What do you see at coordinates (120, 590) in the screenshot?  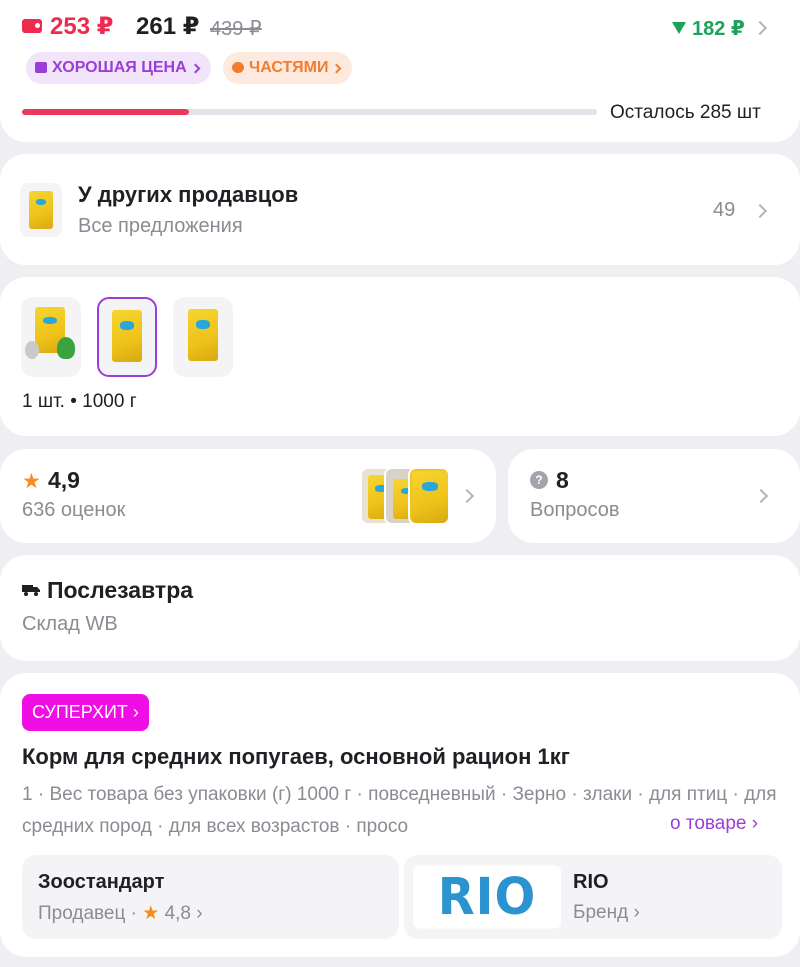 I see `delivery-date: Послезавтра` at bounding box center [120, 590].